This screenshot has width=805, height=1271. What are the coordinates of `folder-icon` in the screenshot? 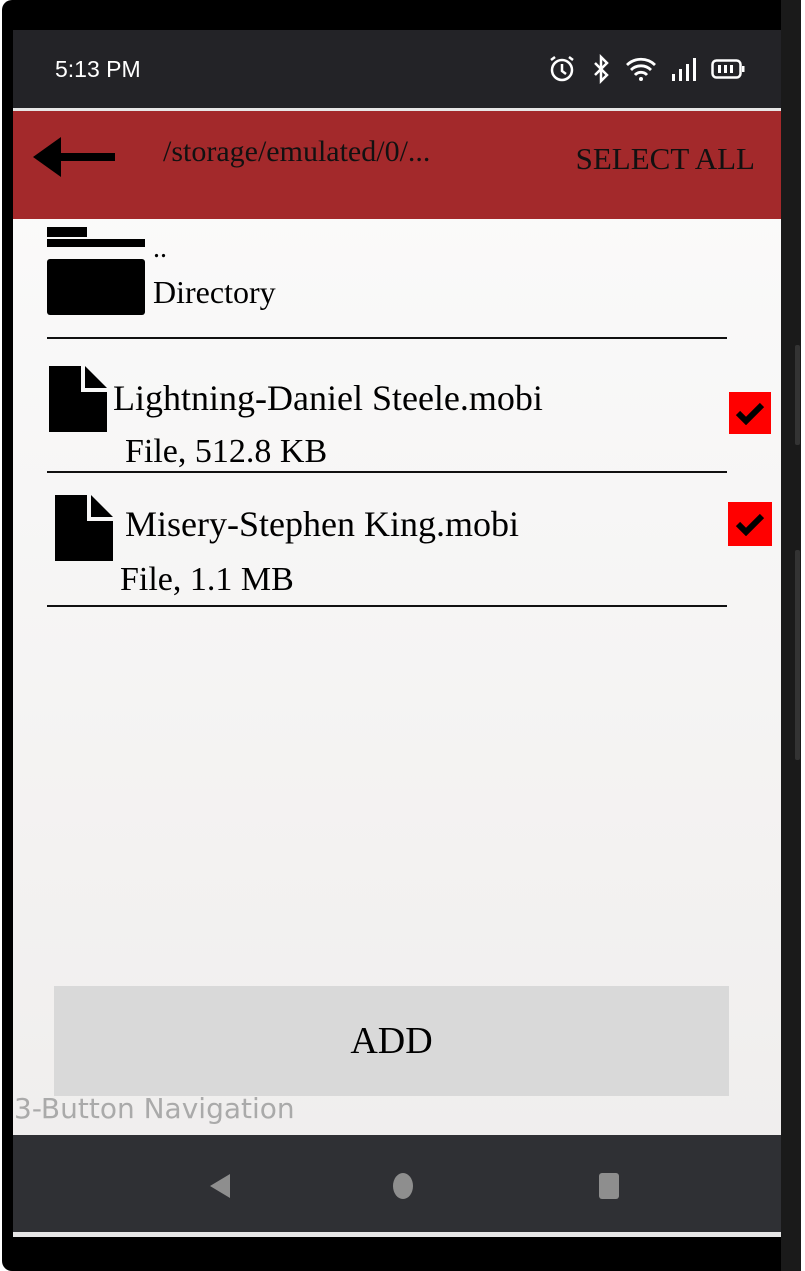 It's located at (96, 271).